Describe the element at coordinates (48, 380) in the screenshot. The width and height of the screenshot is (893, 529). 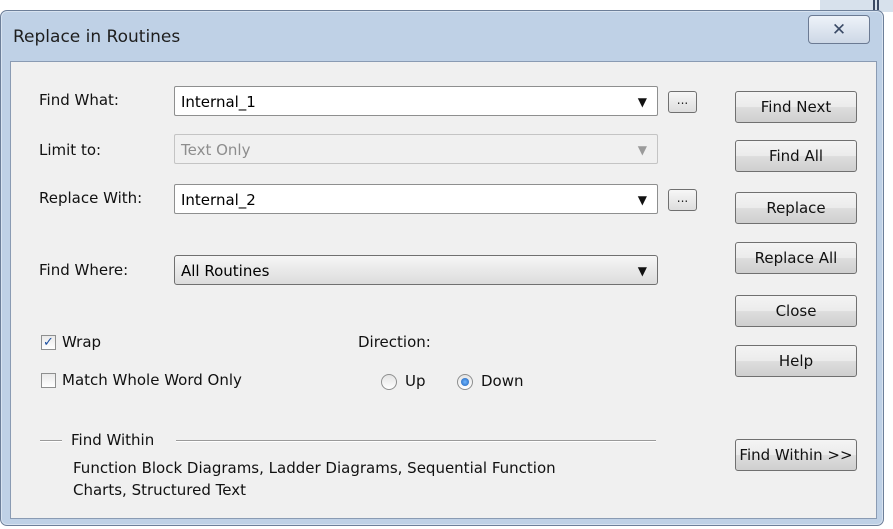
I see `match-whole-word-checkbox` at that location.